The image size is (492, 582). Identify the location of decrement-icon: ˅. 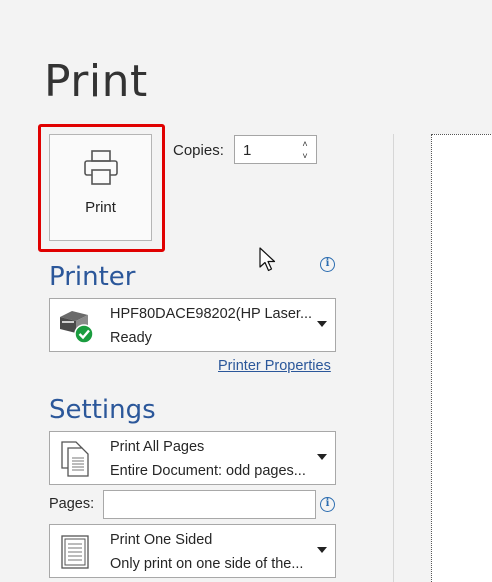
(305, 156).